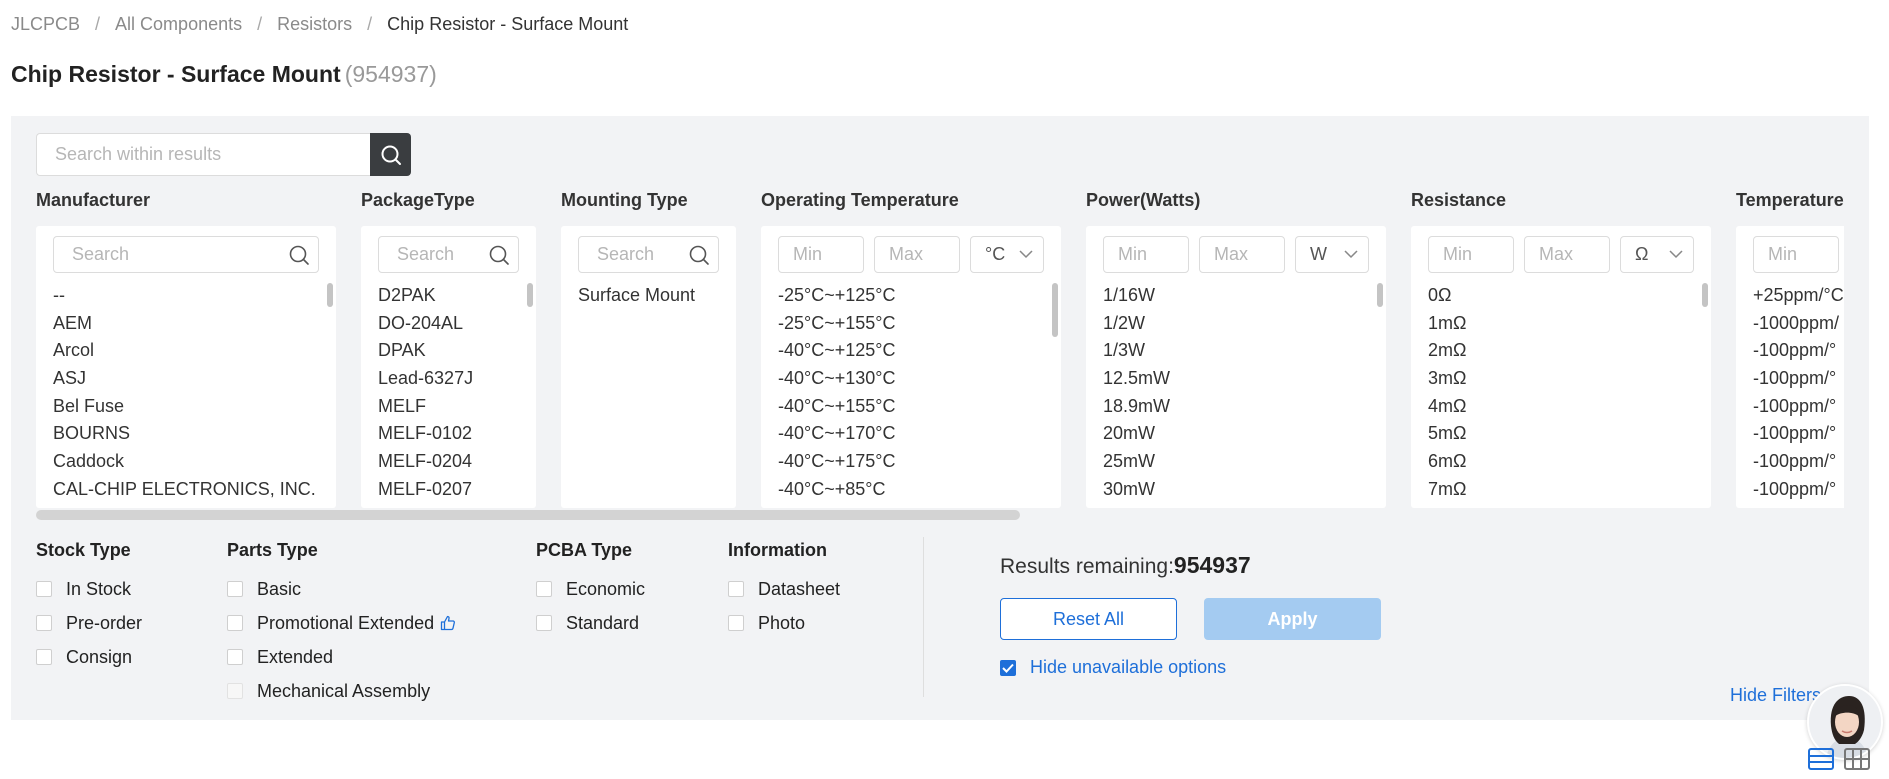 This screenshot has width=1889, height=779. Describe the element at coordinates (1564, 324) in the screenshot. I see `filter-option: 1mΩ` at that location.